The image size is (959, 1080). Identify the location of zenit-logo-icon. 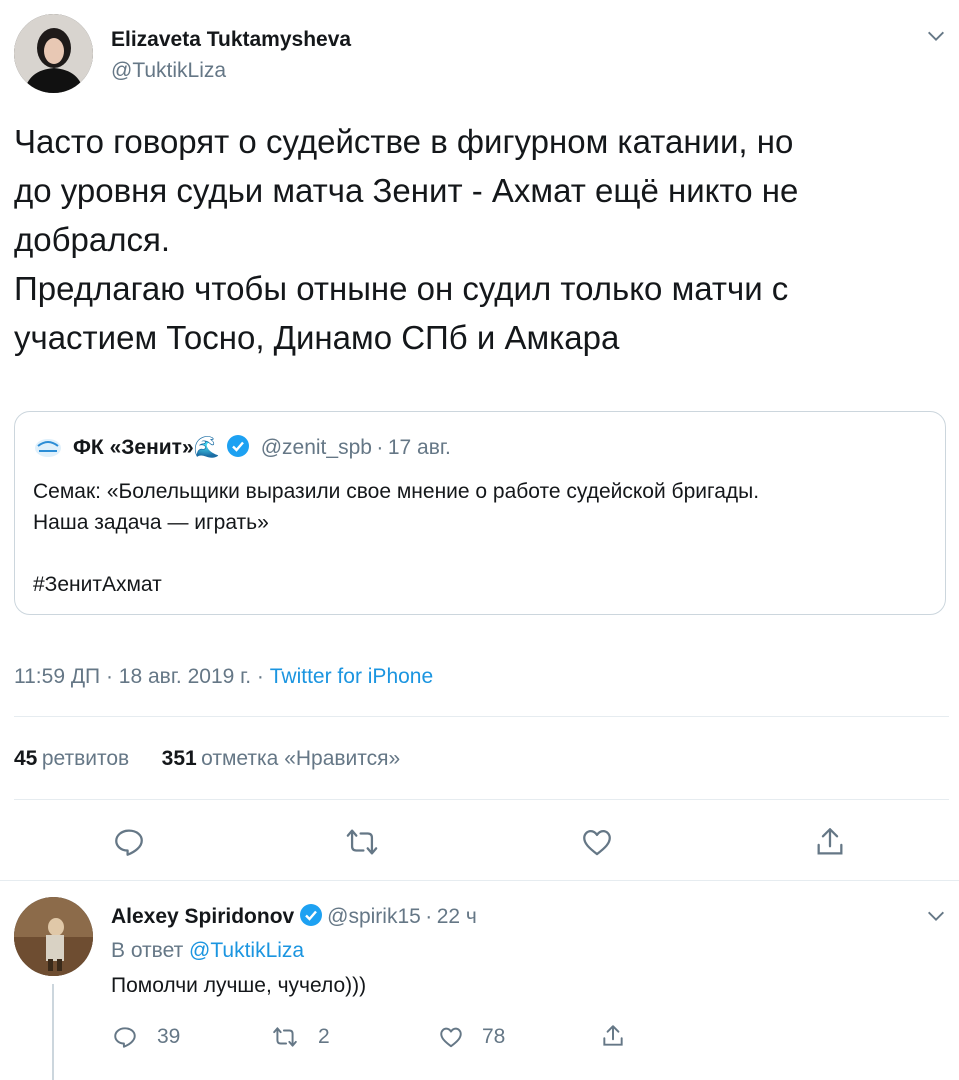
(48, 448).